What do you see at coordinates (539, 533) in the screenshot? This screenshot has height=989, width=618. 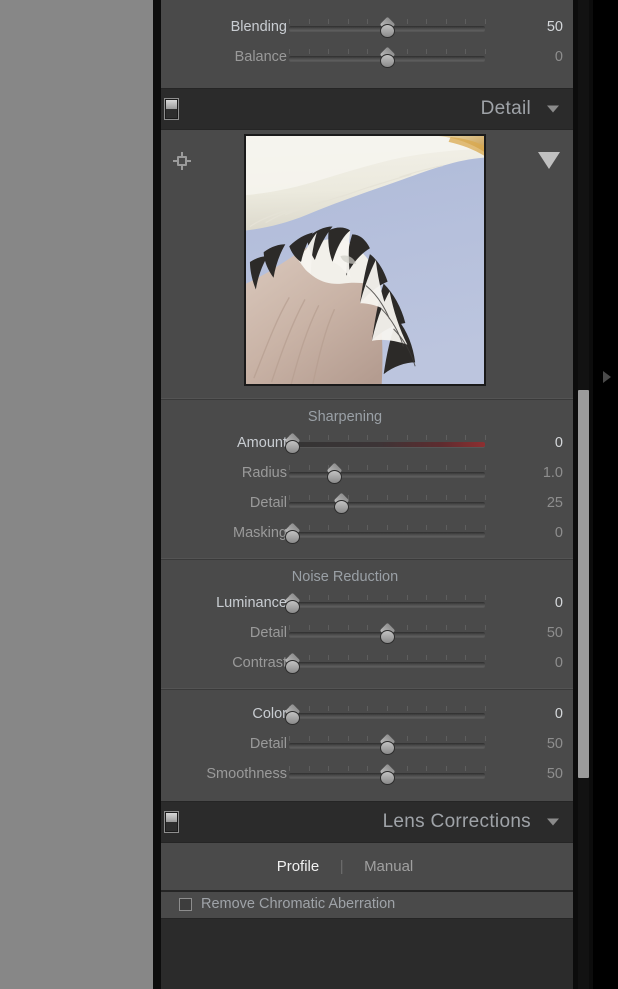 I see `slider-value-masking: 0` at bounding box center [539, 533].